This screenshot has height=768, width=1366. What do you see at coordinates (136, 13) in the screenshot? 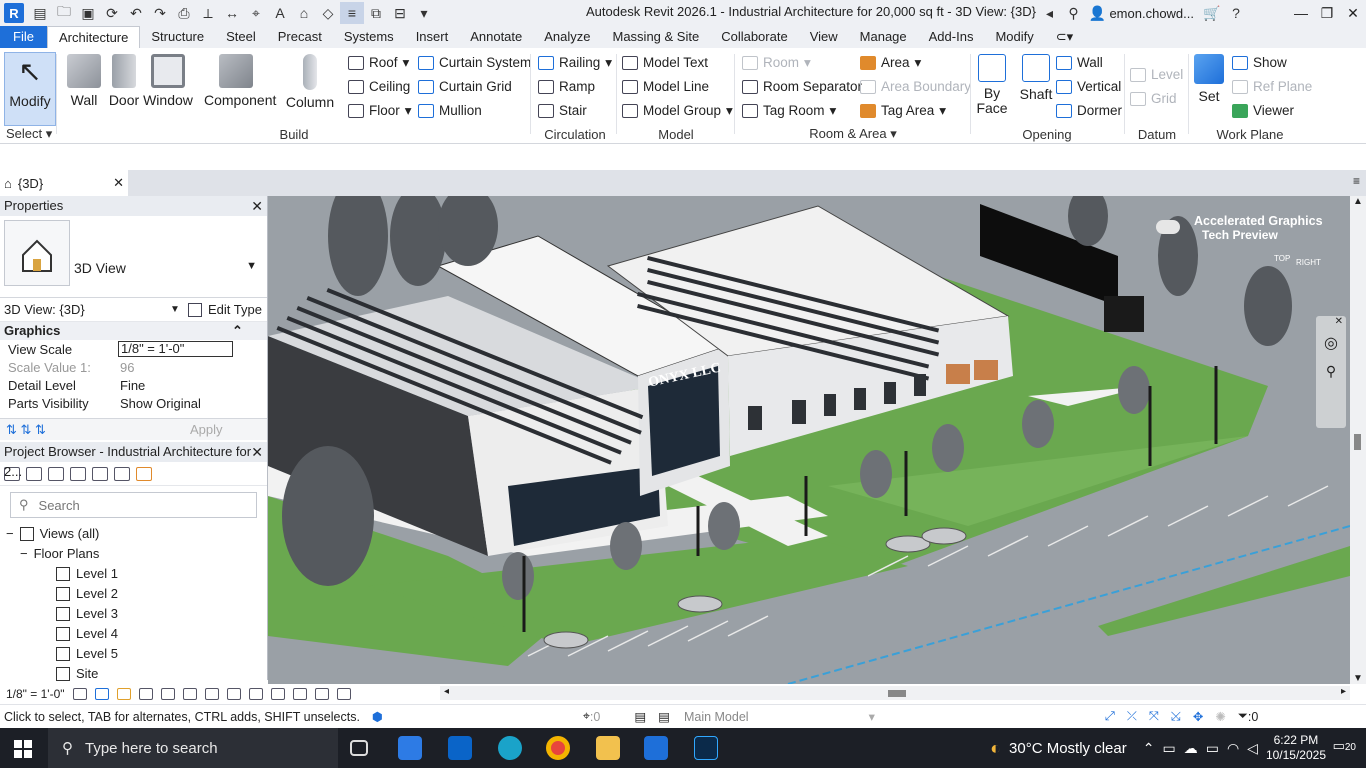
I see `undo-icon: ↶` at bounding box center [136, 13].